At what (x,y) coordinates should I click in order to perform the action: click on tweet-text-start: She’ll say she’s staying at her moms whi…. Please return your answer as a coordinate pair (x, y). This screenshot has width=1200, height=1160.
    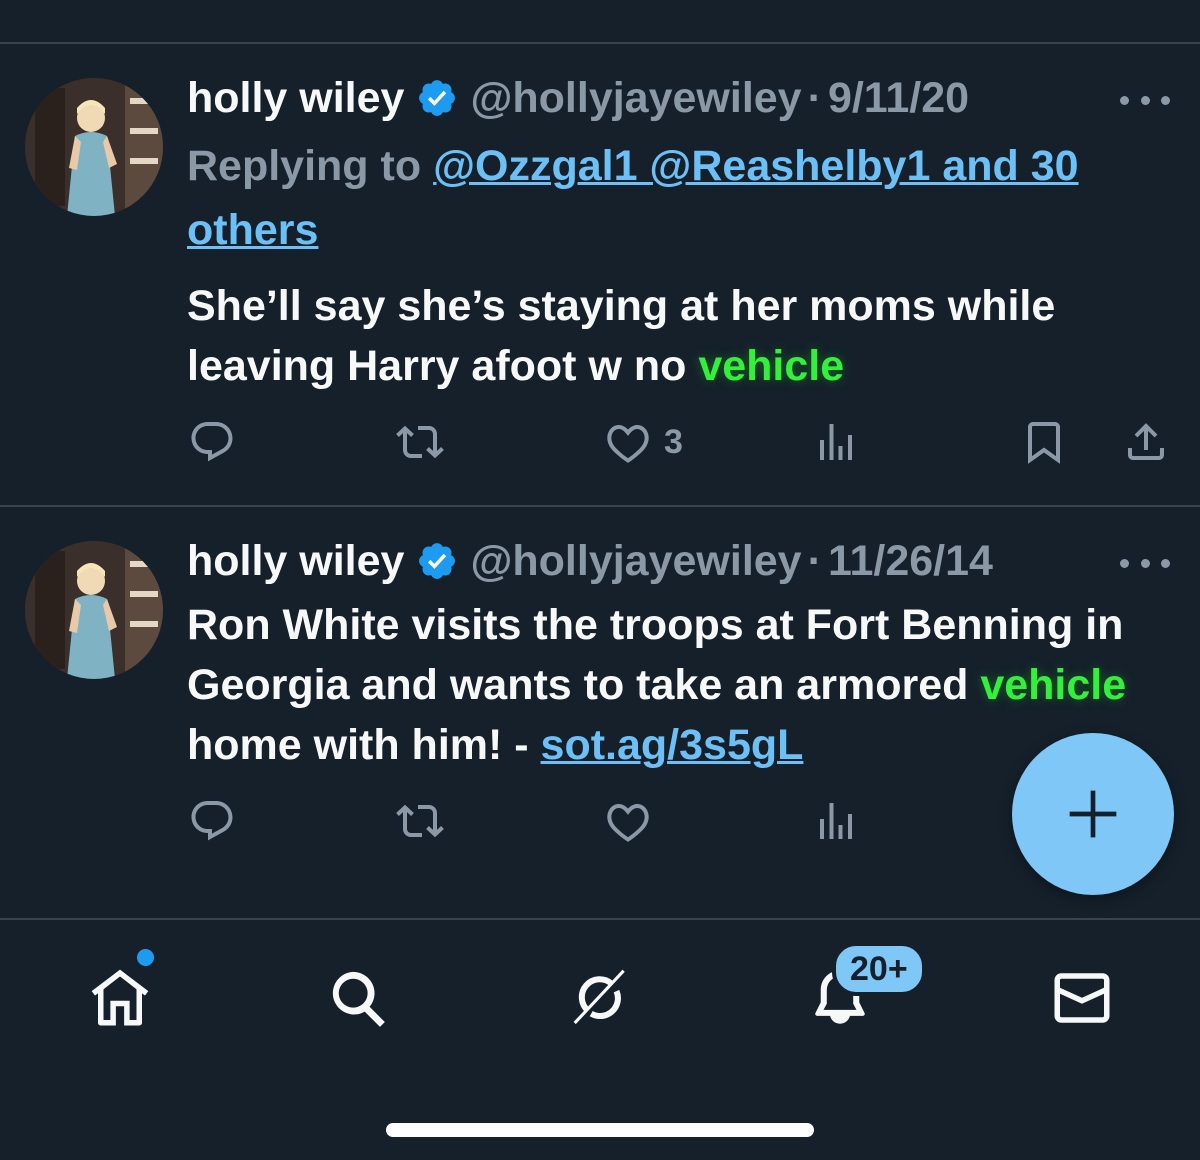
    Looking at the image, I should click on (621, 336).